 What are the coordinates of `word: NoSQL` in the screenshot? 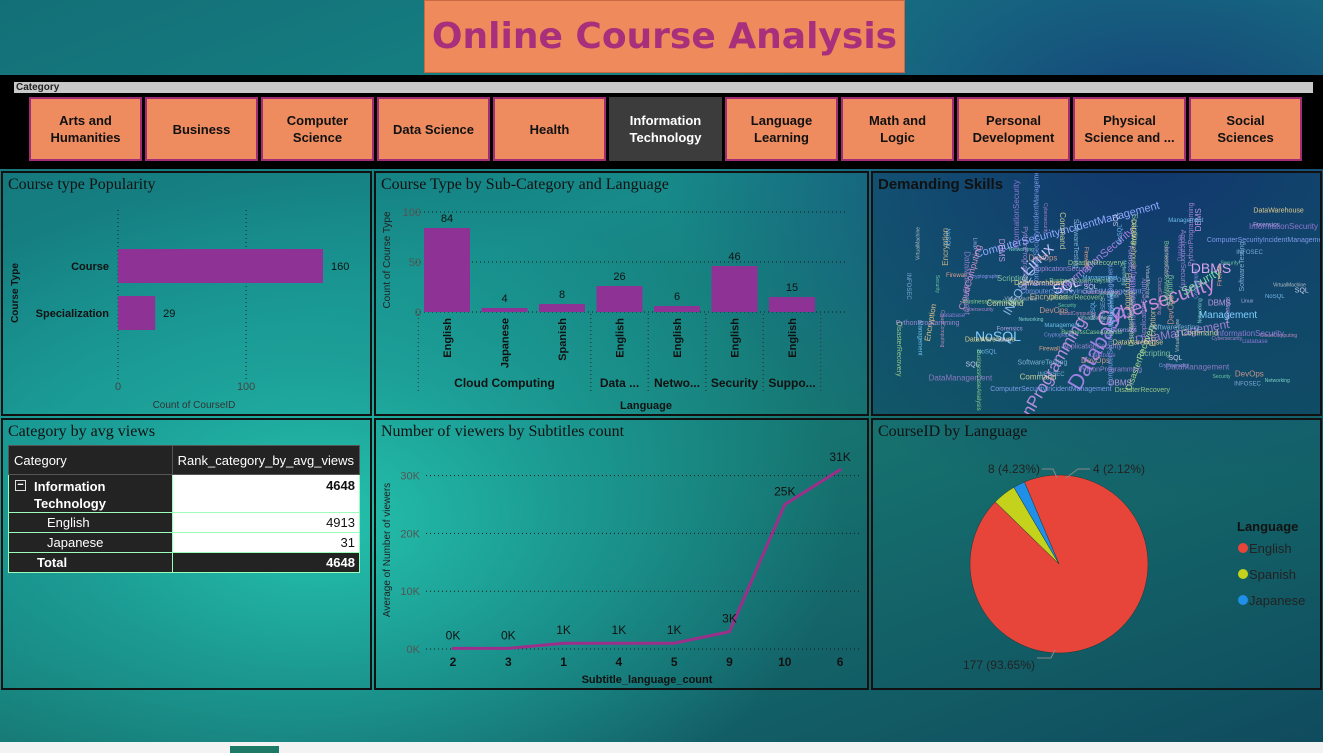 It's located at (1121, 234).